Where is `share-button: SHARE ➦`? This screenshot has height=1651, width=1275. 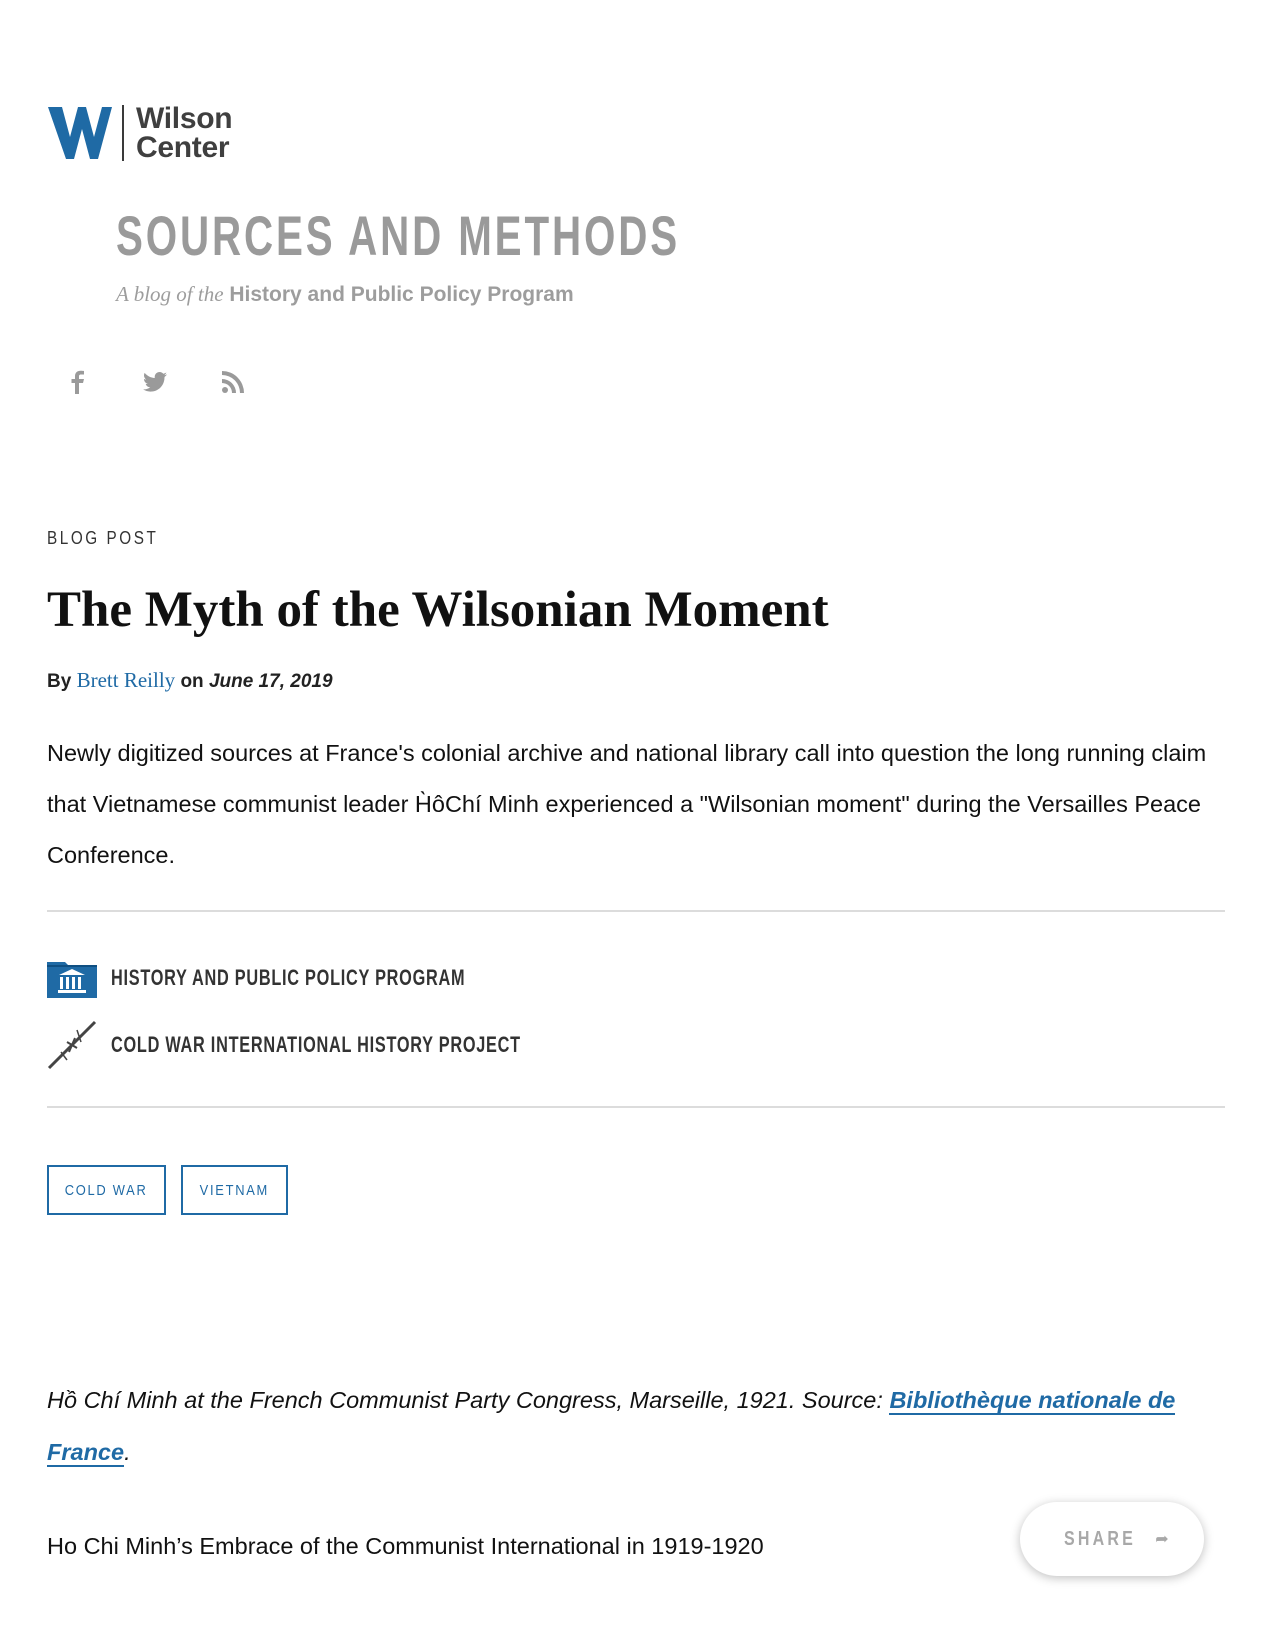
share-button: SHARE ➦ is located at coordinates (1112, 1539).